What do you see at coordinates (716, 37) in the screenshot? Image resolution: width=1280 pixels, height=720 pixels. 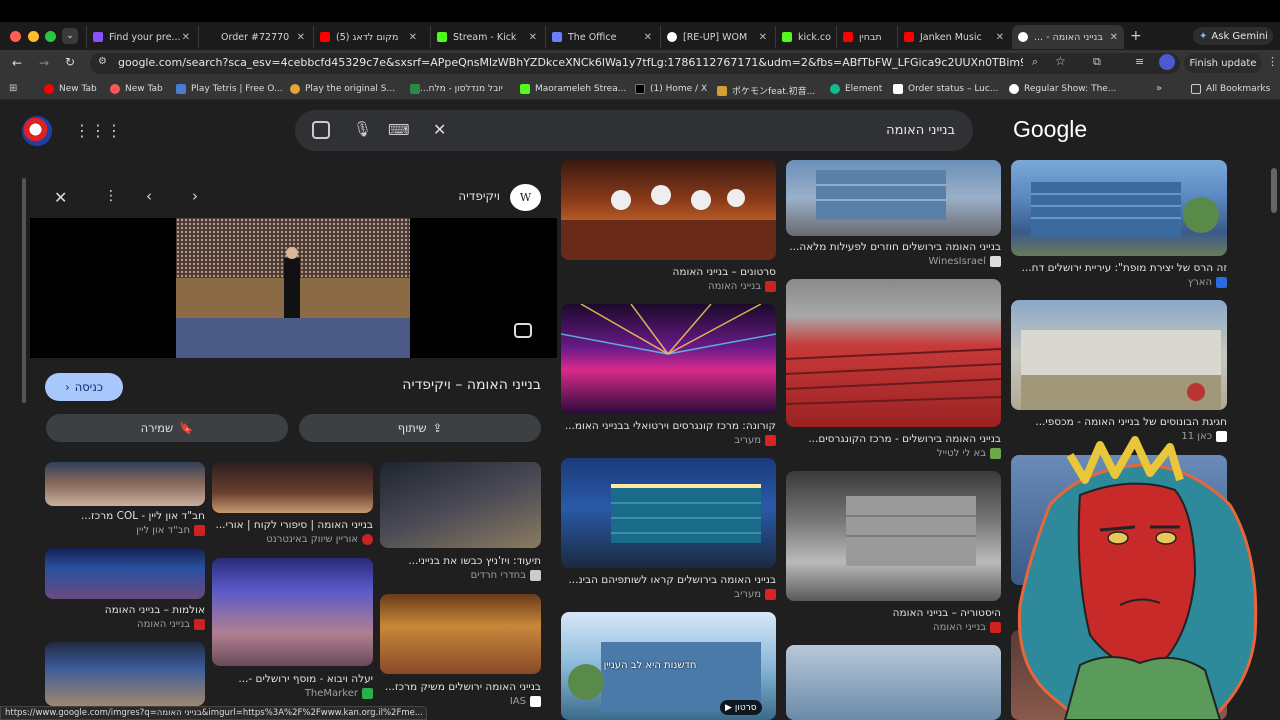 I see `tab-re-up: [RE-UP] WOM ✕` at bounding box center [716, 37].